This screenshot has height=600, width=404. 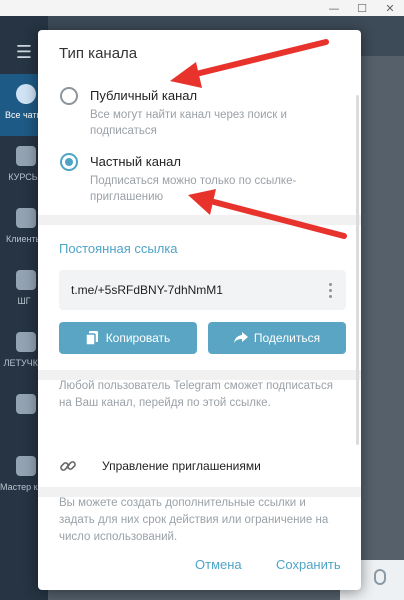 What do you see at coordinates (334, 8) in the screenshot?
I see `minimize-button: —` at bounding box center [334, 8].